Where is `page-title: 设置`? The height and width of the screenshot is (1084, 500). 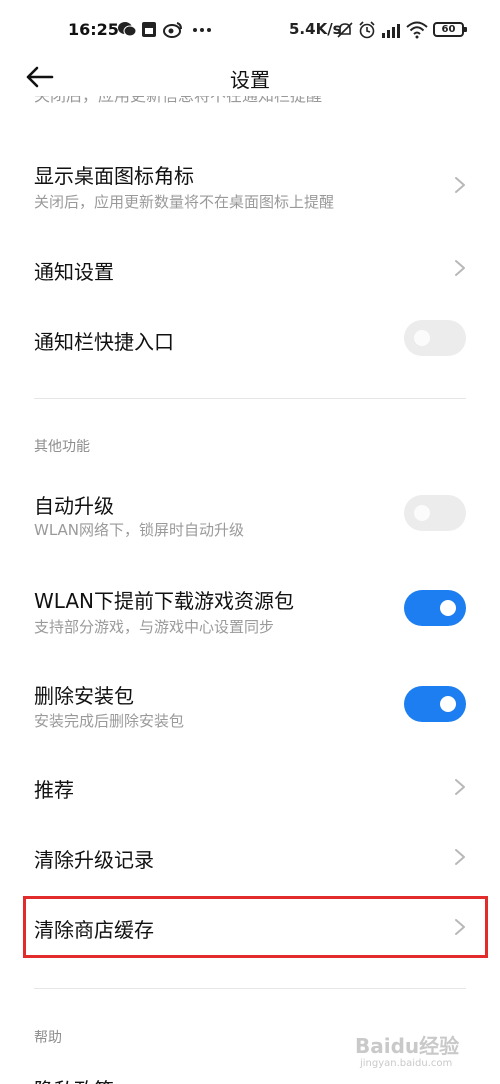
page-title: 设置 is located at coordinates (250, 80).